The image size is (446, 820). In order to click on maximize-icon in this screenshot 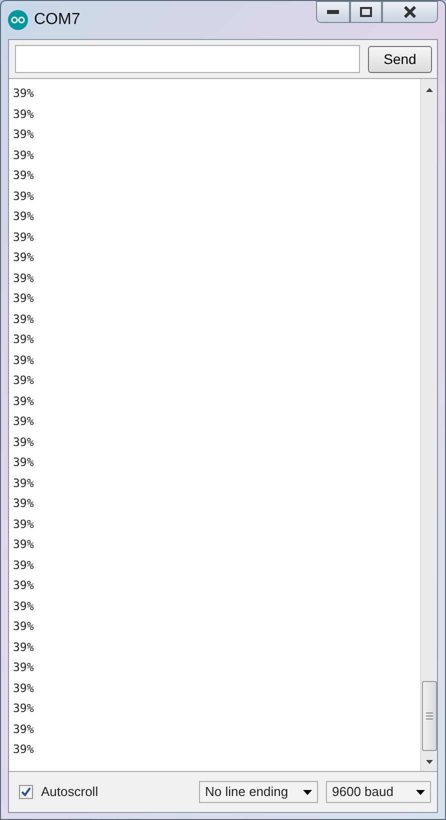, I will do `click(366, 12)`.